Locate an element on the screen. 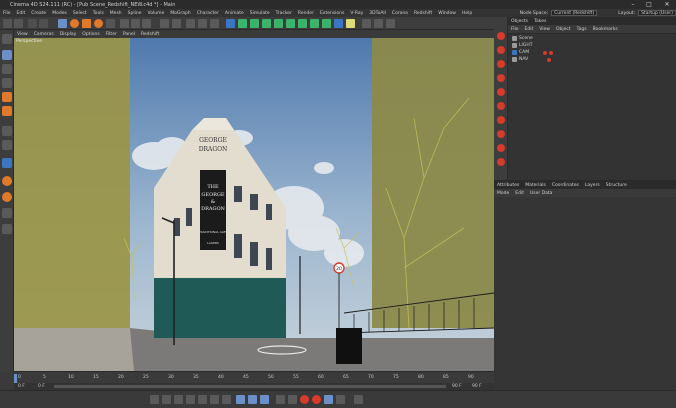  prev-frame-icon is located at coordinates (178, 399).